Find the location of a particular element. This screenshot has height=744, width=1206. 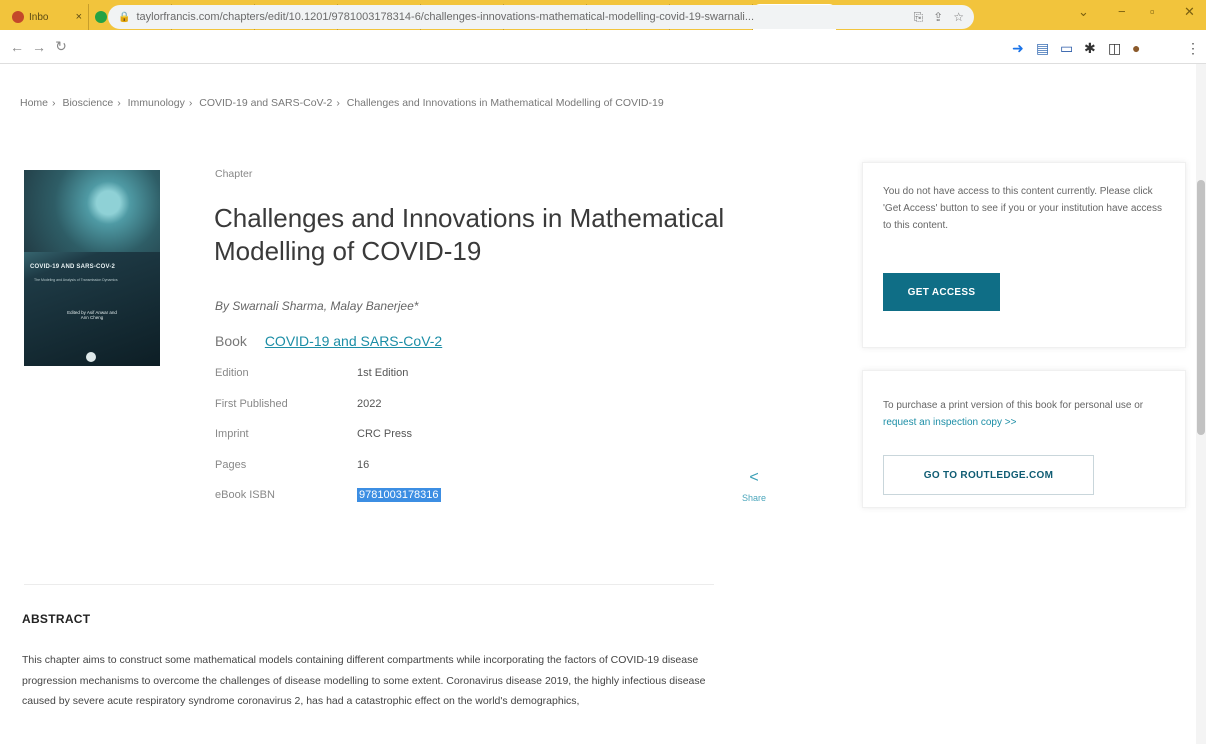

metadata-row-edition: Edition 1st Edition is located at coordinates (375, 382).